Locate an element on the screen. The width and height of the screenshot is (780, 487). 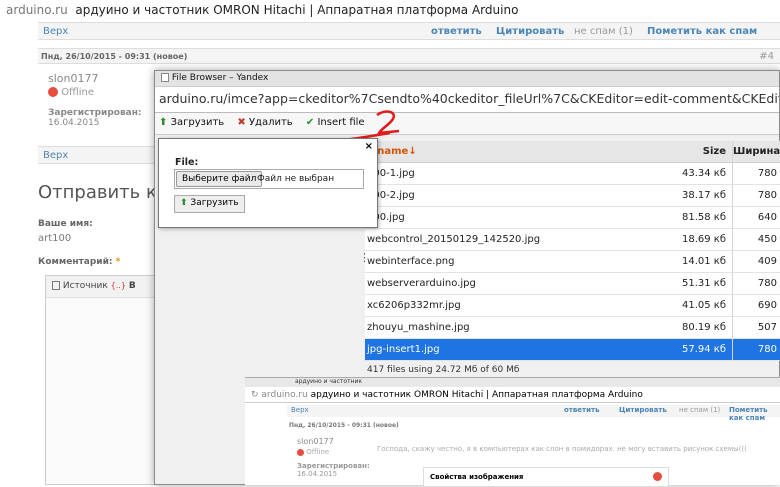
inner-status-text: Offline is located at coordinates (318, 452).